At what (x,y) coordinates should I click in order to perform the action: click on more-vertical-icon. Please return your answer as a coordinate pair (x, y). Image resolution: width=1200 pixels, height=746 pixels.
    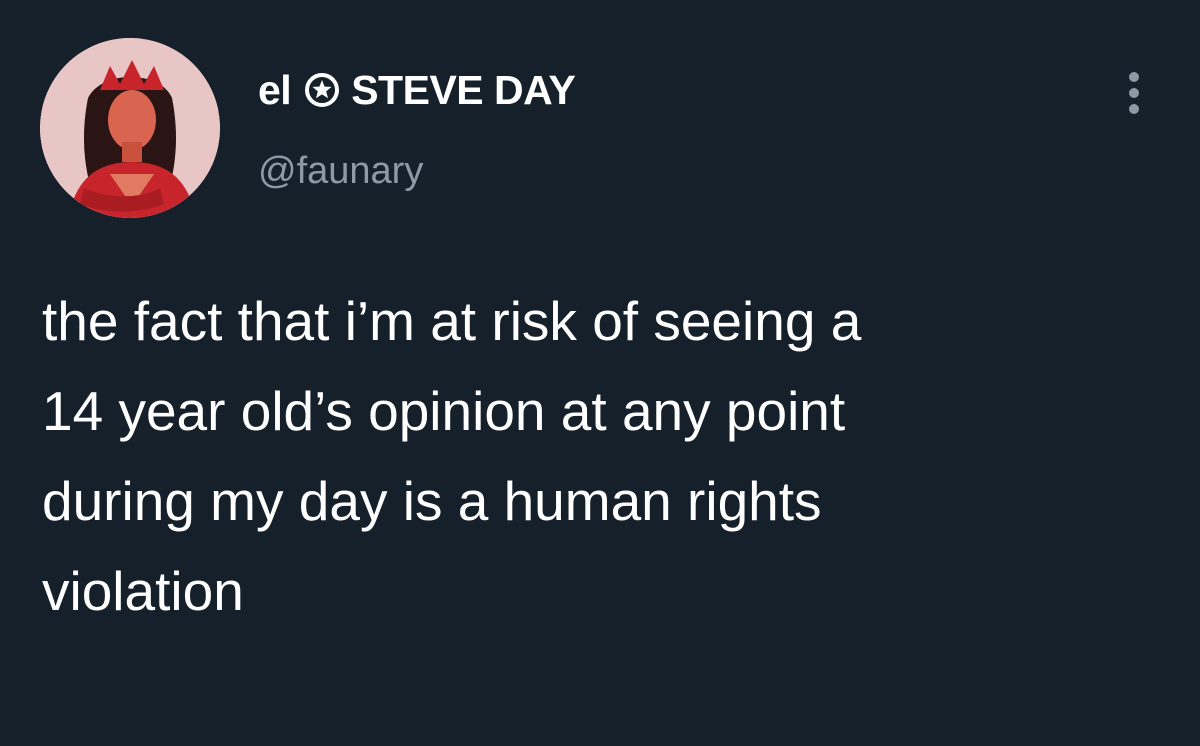
    Looking at the image, I should click on (1134, 93).